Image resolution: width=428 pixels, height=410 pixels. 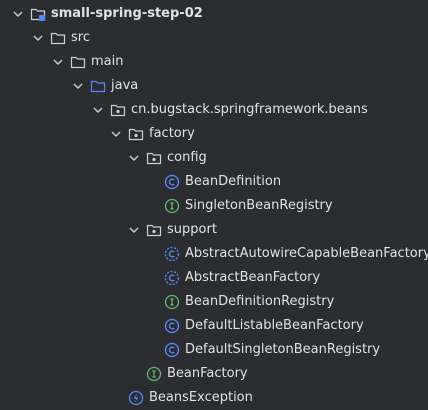 I want to click on tree-node-label: BeansException, so click(x=201, y=397).